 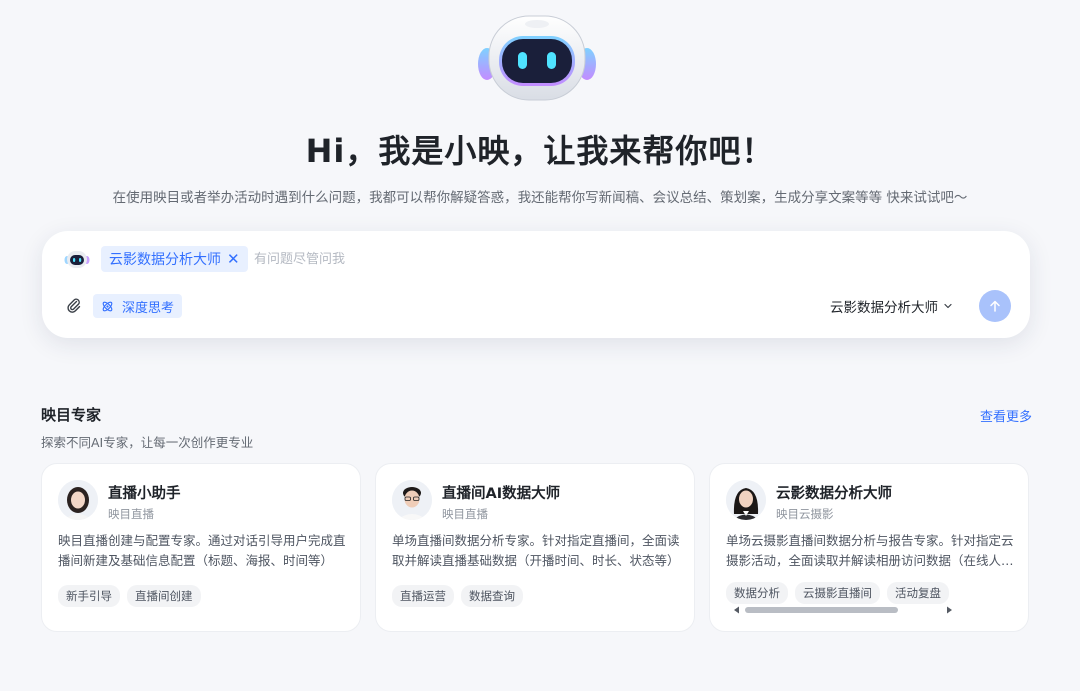 What do you see at coordinates (147, 442) in the screenshot?
I see `experts-section-subtitle: 探索不同AI专家，让每一次创作更专业` at bounding box center [147, 442].